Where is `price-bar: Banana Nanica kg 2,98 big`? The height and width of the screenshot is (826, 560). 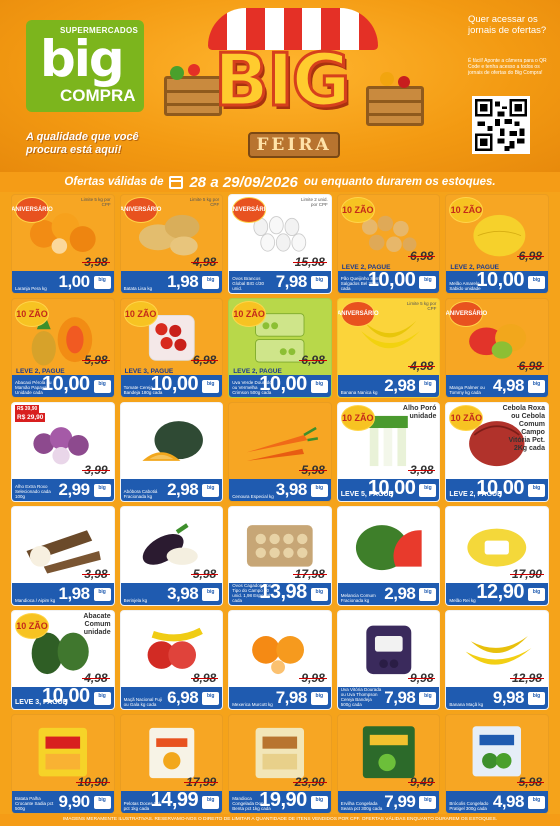 price-bar: Banana Nanica kg 2,98 big is located at coordinates (388, 386).